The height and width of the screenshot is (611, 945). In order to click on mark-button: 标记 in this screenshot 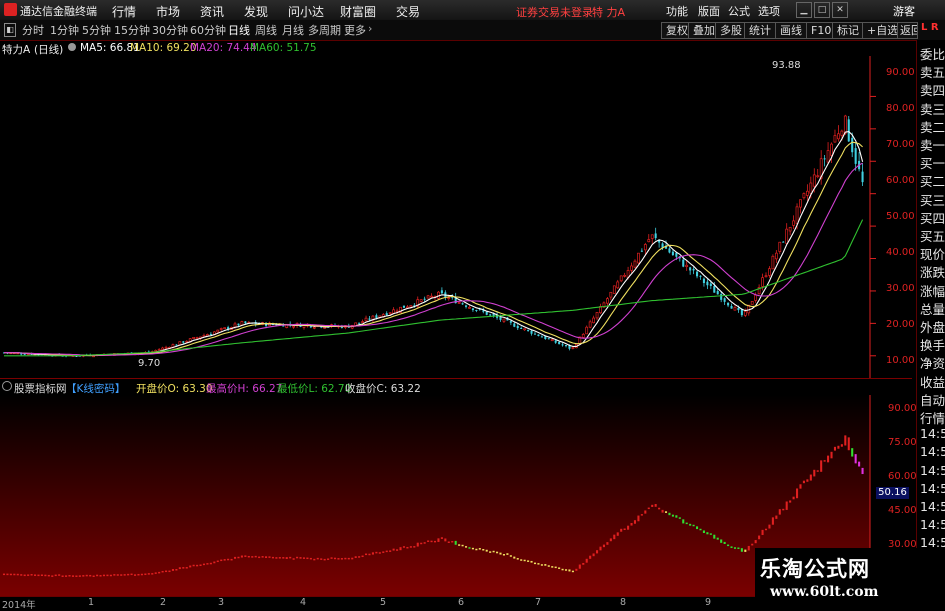, I will do `click(848, 30)`.